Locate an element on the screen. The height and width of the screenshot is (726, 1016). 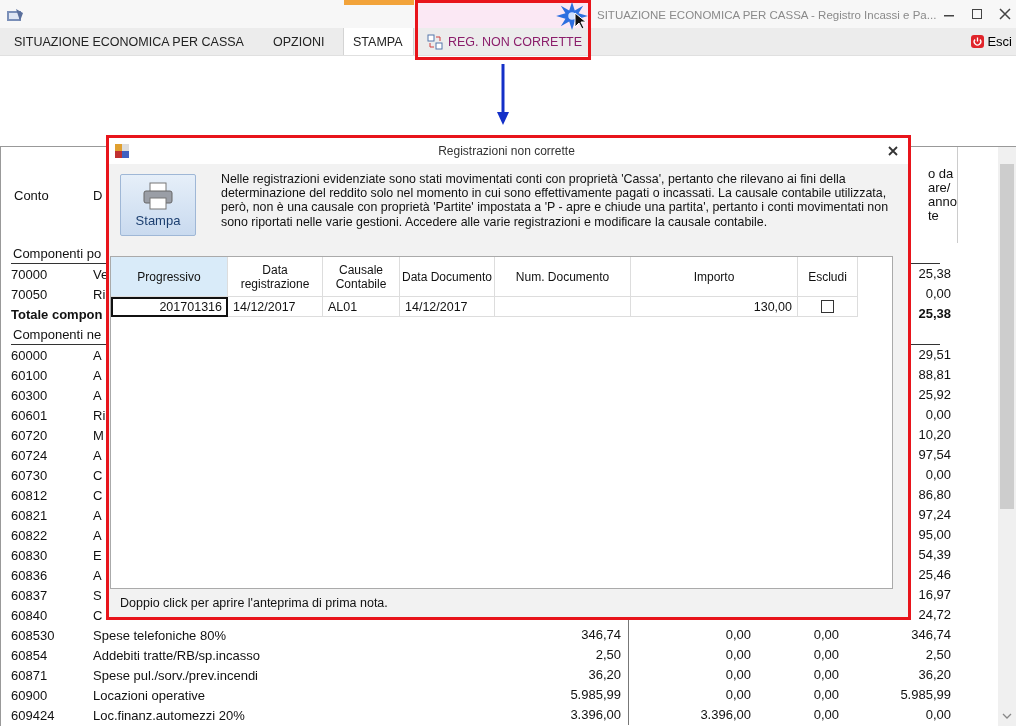
column-header: D is located at coordinates (98, 195).